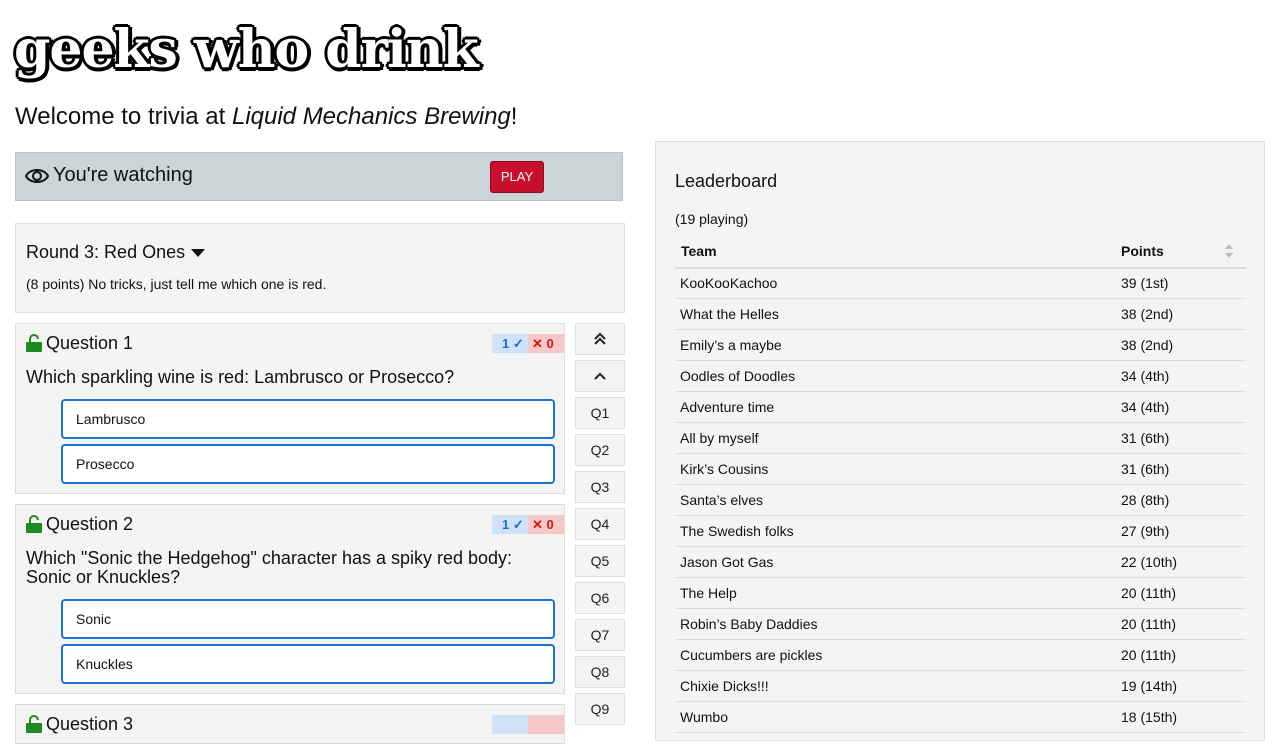 Image resolution: width=1280 pixels, height=744 pixels. Describe the element at coordinates (600, 413) in the screenshot. I see `nav-question-button: Q1` at that location.